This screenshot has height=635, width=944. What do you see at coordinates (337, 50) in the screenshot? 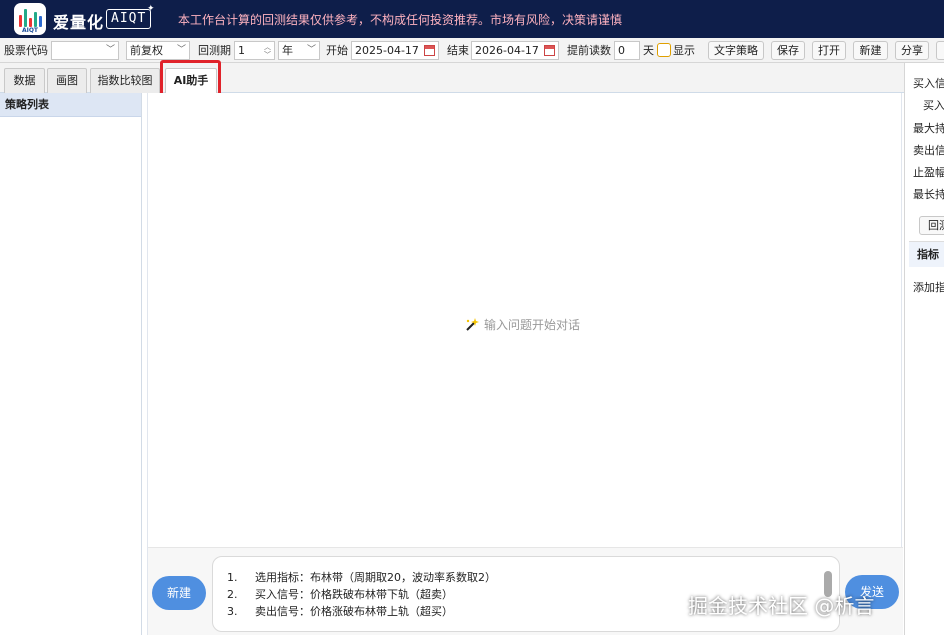
I see `start-label: 开始` at bounding box center [337, 50].